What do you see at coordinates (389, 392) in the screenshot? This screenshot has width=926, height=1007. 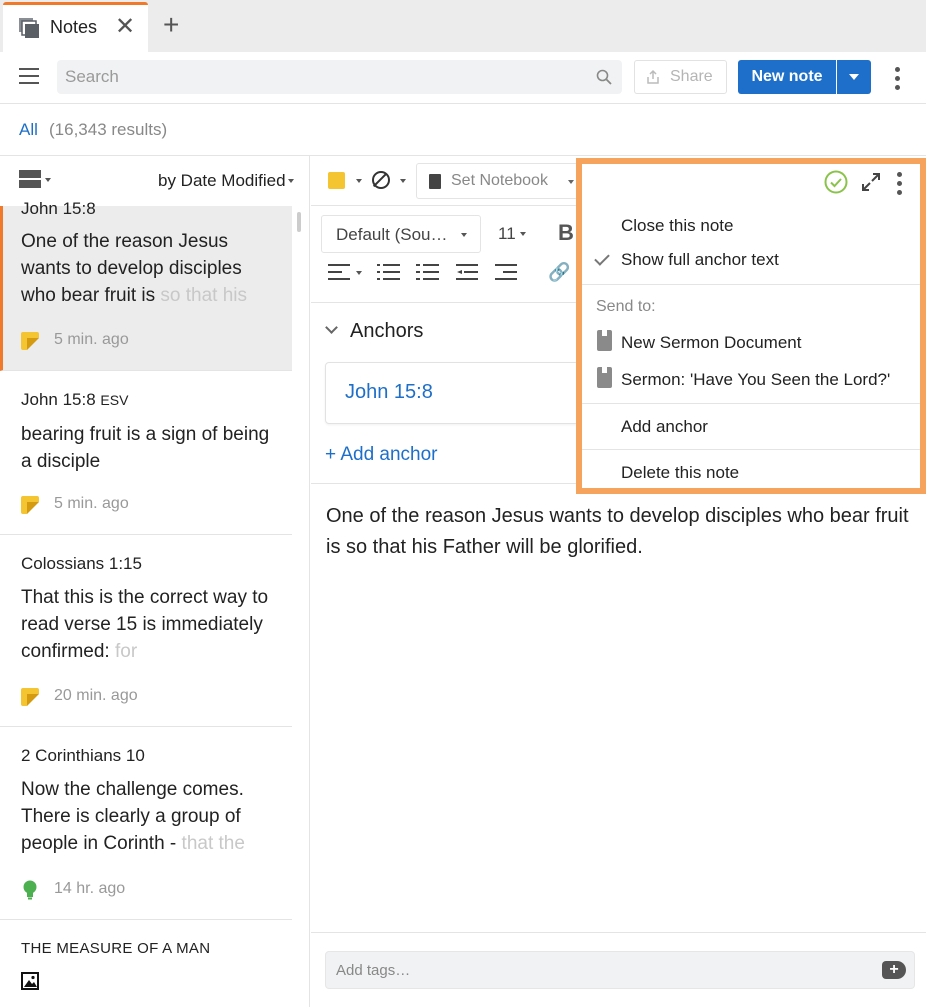 I see `anchor-reference-link: John 15:8` at bounding box center [389, 392].